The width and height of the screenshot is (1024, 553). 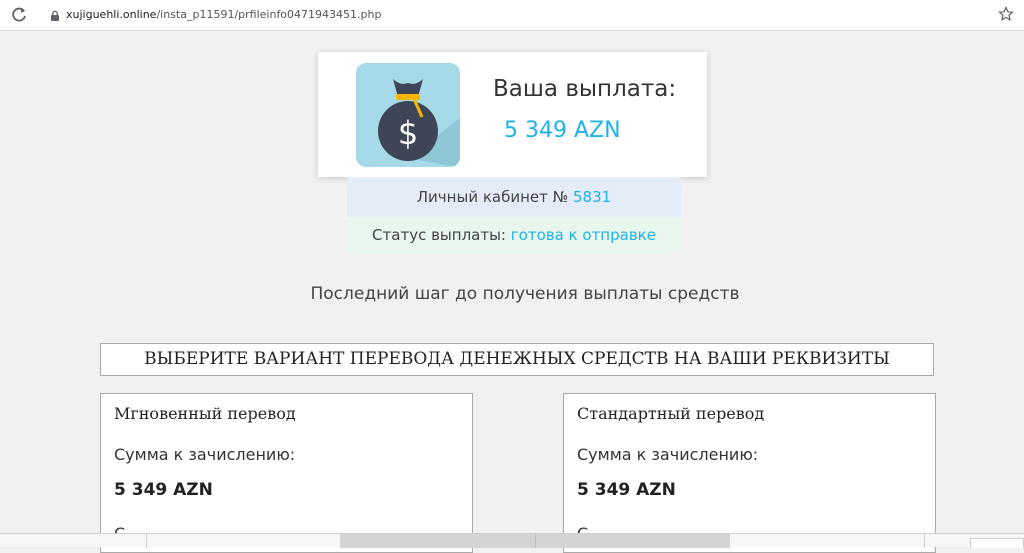 What do you see at coordinates (585, 89) in the screenshot?
I see `payout-label: Ваша выплата:` at bounding box center [585, 89].